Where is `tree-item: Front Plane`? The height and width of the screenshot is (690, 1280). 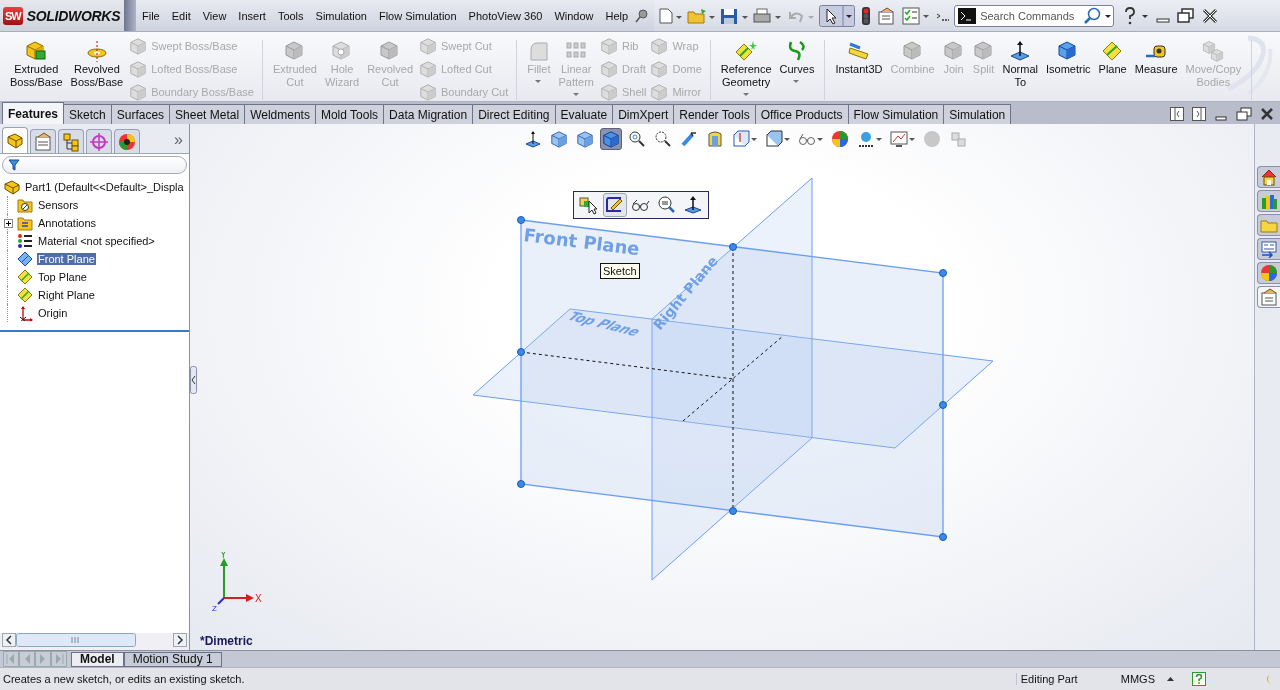
tree-item: Front Plane is located at coordinates (66, 259).